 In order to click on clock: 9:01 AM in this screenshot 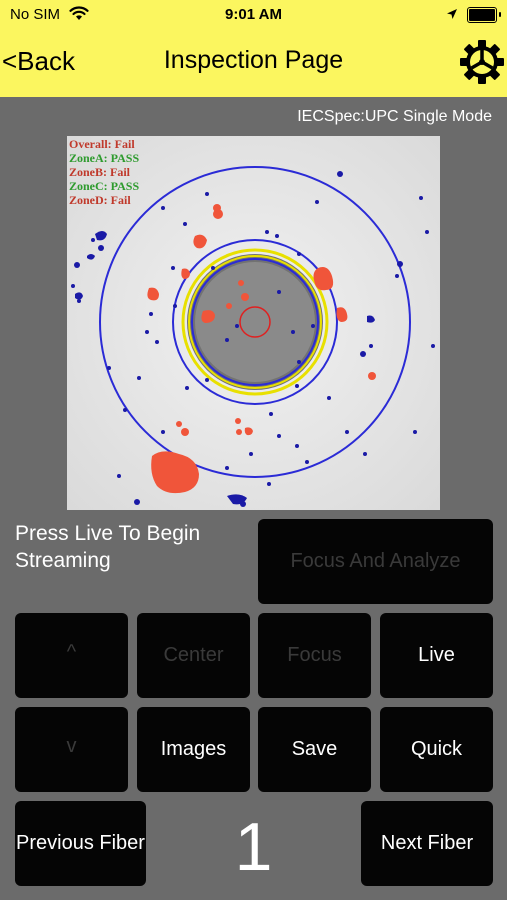, I will do `click(253, 14)`.